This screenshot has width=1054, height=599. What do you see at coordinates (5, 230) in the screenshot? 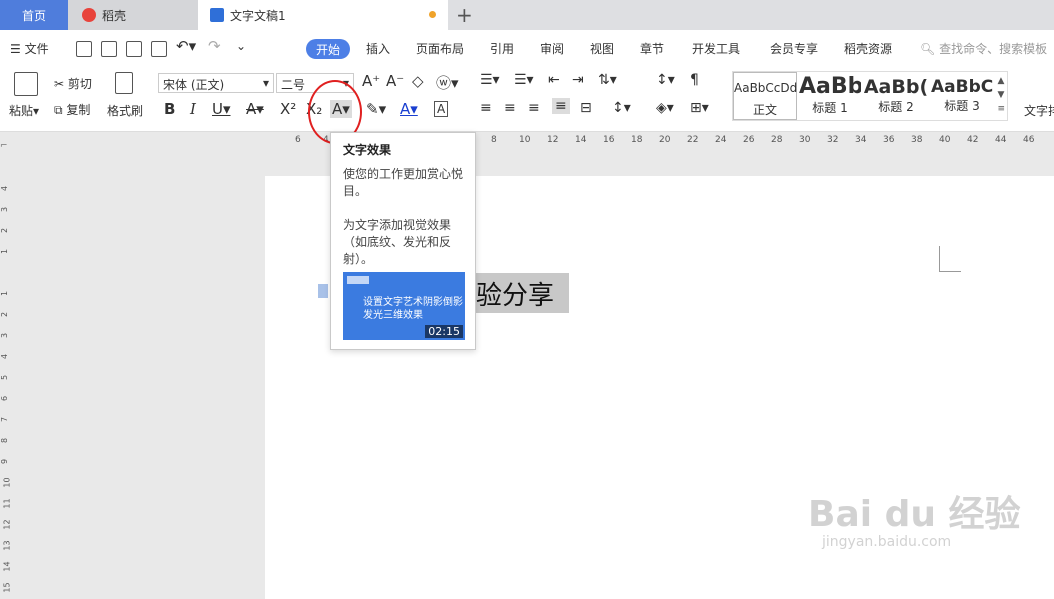
I see `vertical-ruler-tick-label: 2` at bounding box center [5, 230].